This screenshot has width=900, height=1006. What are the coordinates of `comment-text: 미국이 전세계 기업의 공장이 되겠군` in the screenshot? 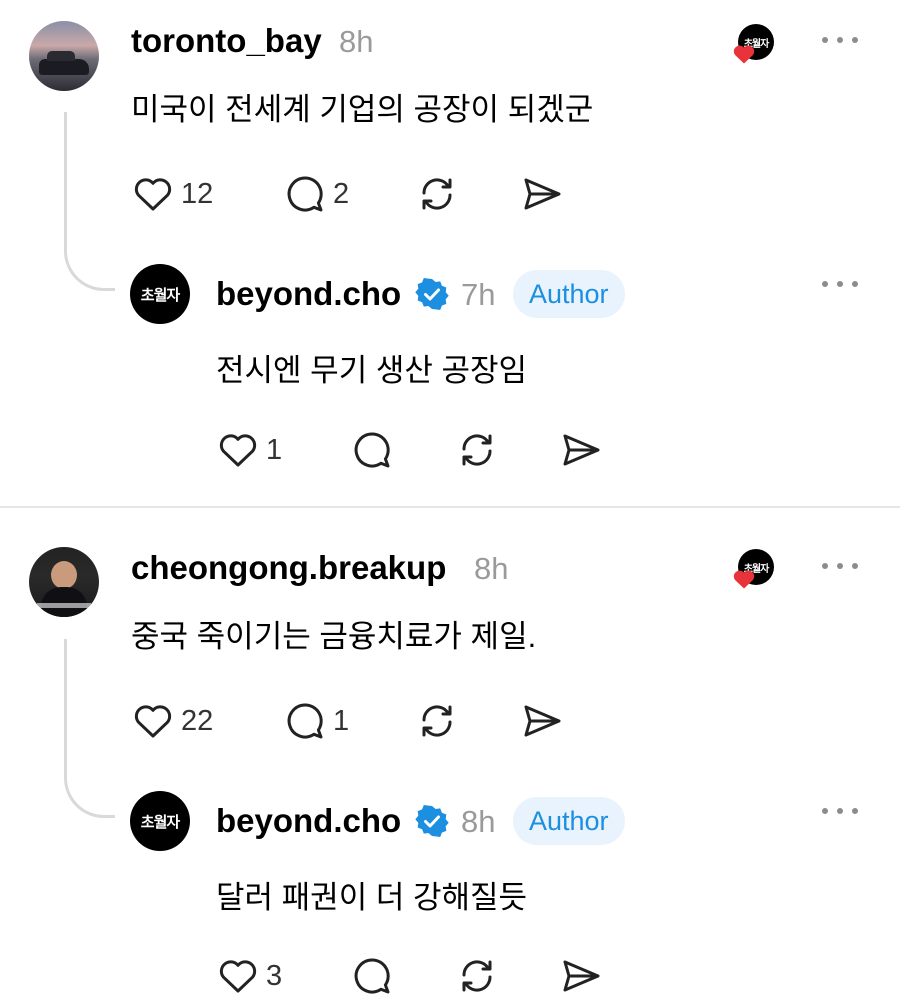 It's located at (362, 109).